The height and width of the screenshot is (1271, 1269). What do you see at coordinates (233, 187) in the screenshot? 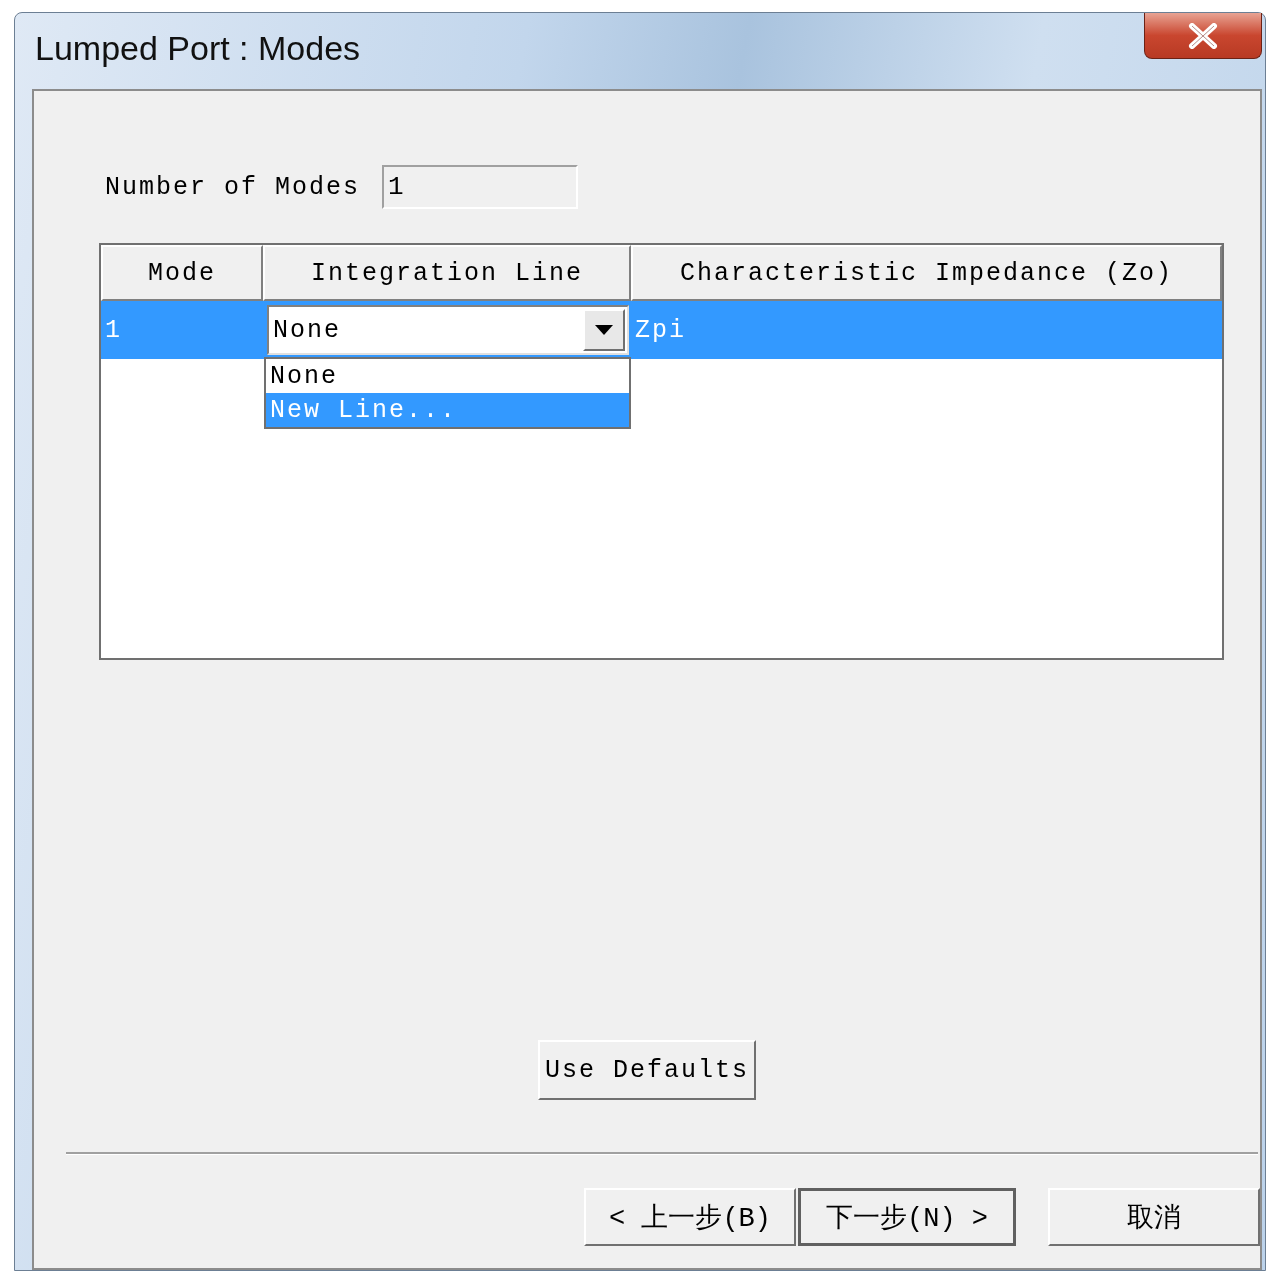
I see `field-label: Number of Modes` at bounding box center [233, 187].